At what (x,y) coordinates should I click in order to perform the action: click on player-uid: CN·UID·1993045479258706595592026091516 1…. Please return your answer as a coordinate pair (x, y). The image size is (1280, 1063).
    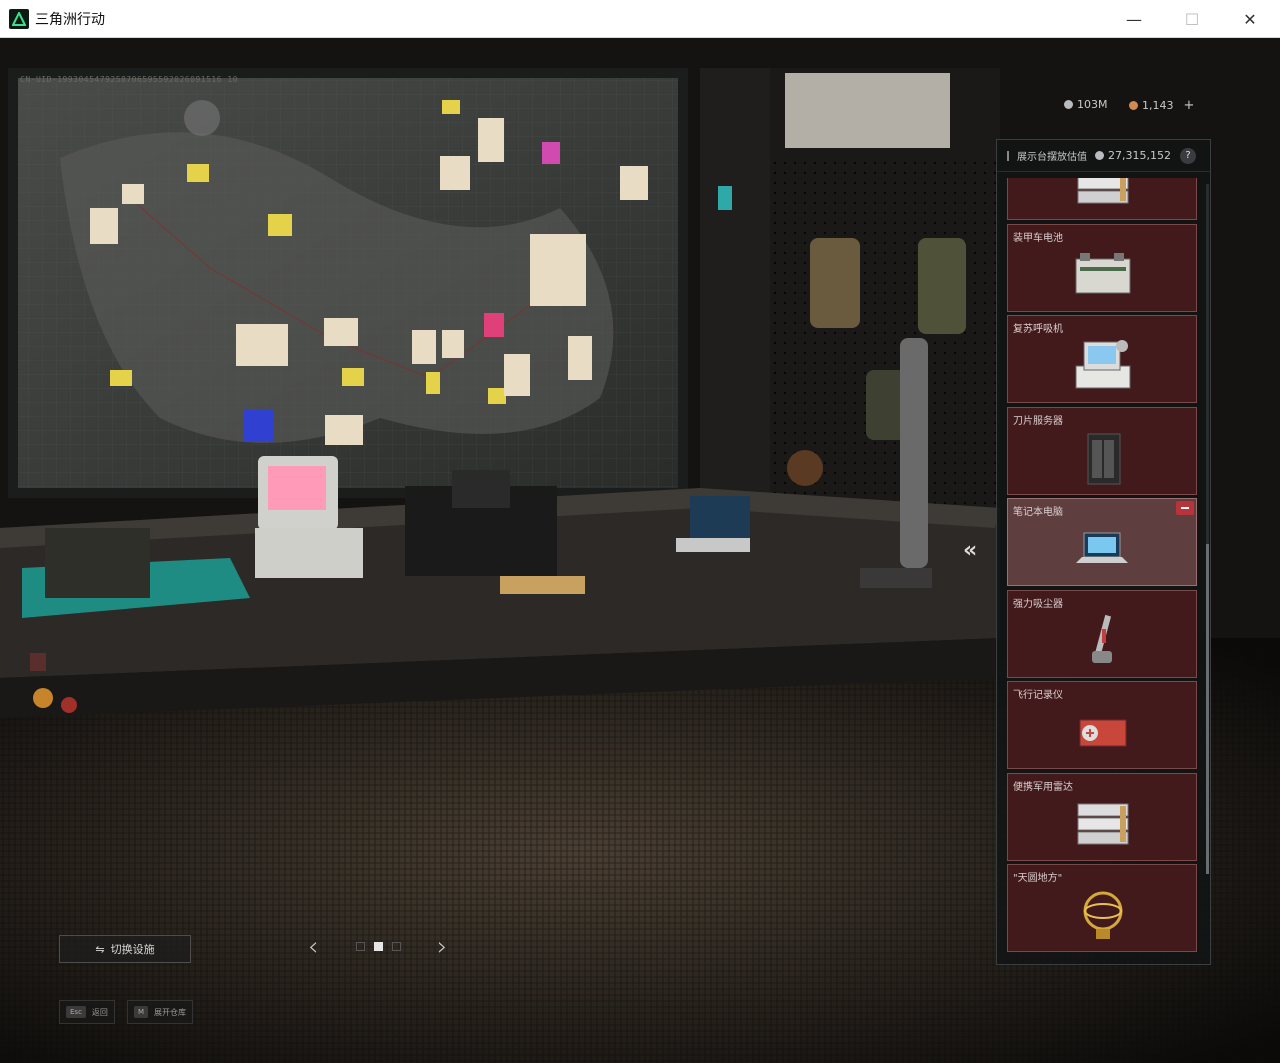
    Looking at the image, I should click on (129, 79).